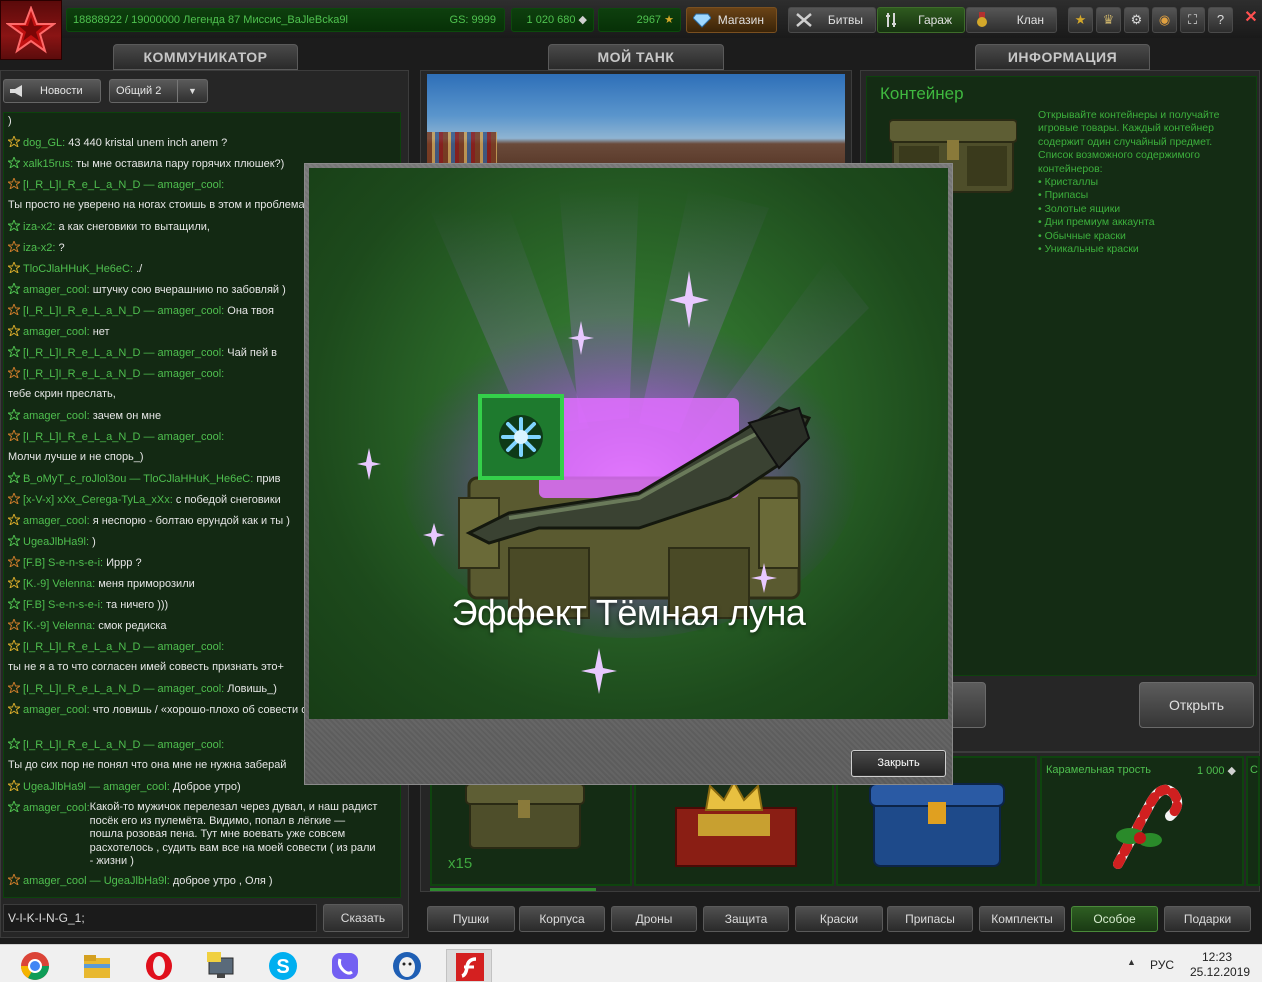  What do you see at coordinates (731, 20) in the screenshot?
I see `shop-button: Магазин` at bounding box center [731, 20].